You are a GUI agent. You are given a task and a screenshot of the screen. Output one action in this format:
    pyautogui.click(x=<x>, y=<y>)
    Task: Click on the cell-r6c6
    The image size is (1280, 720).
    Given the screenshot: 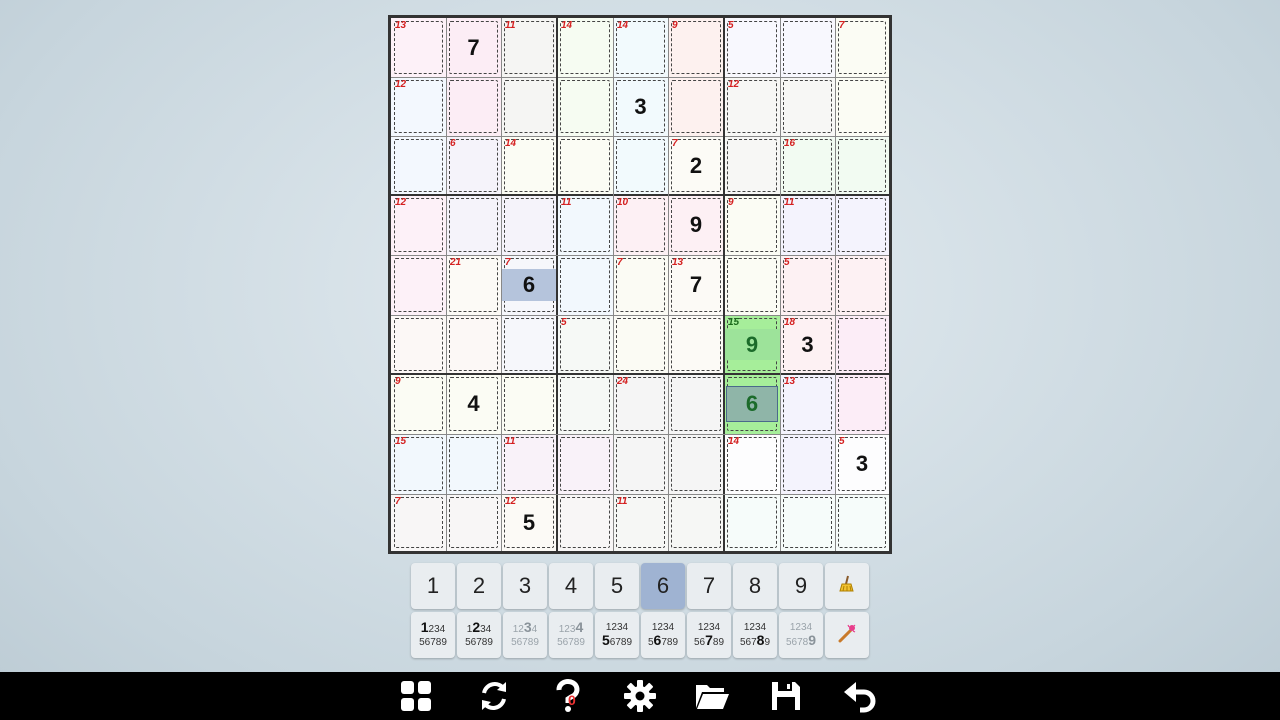 What is the action you would take?
    pyautogui.click(x=696, y=344)
    